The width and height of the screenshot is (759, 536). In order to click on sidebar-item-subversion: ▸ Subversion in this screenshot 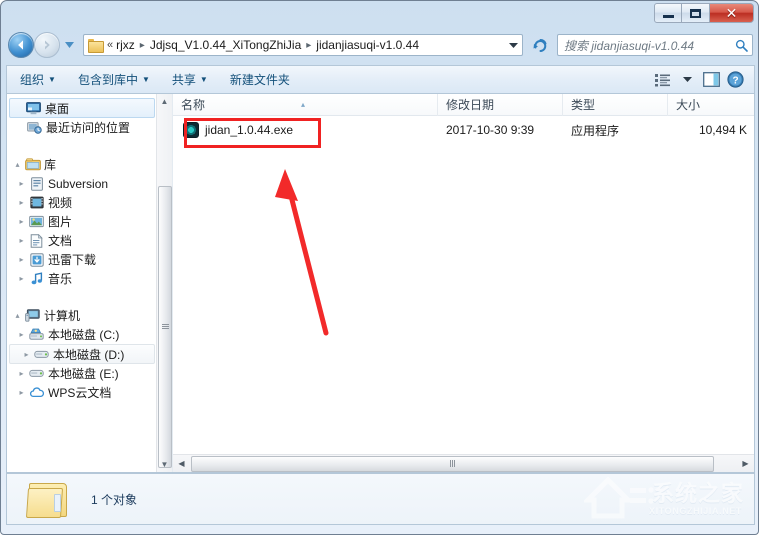, I will do `click(89, 183)`.